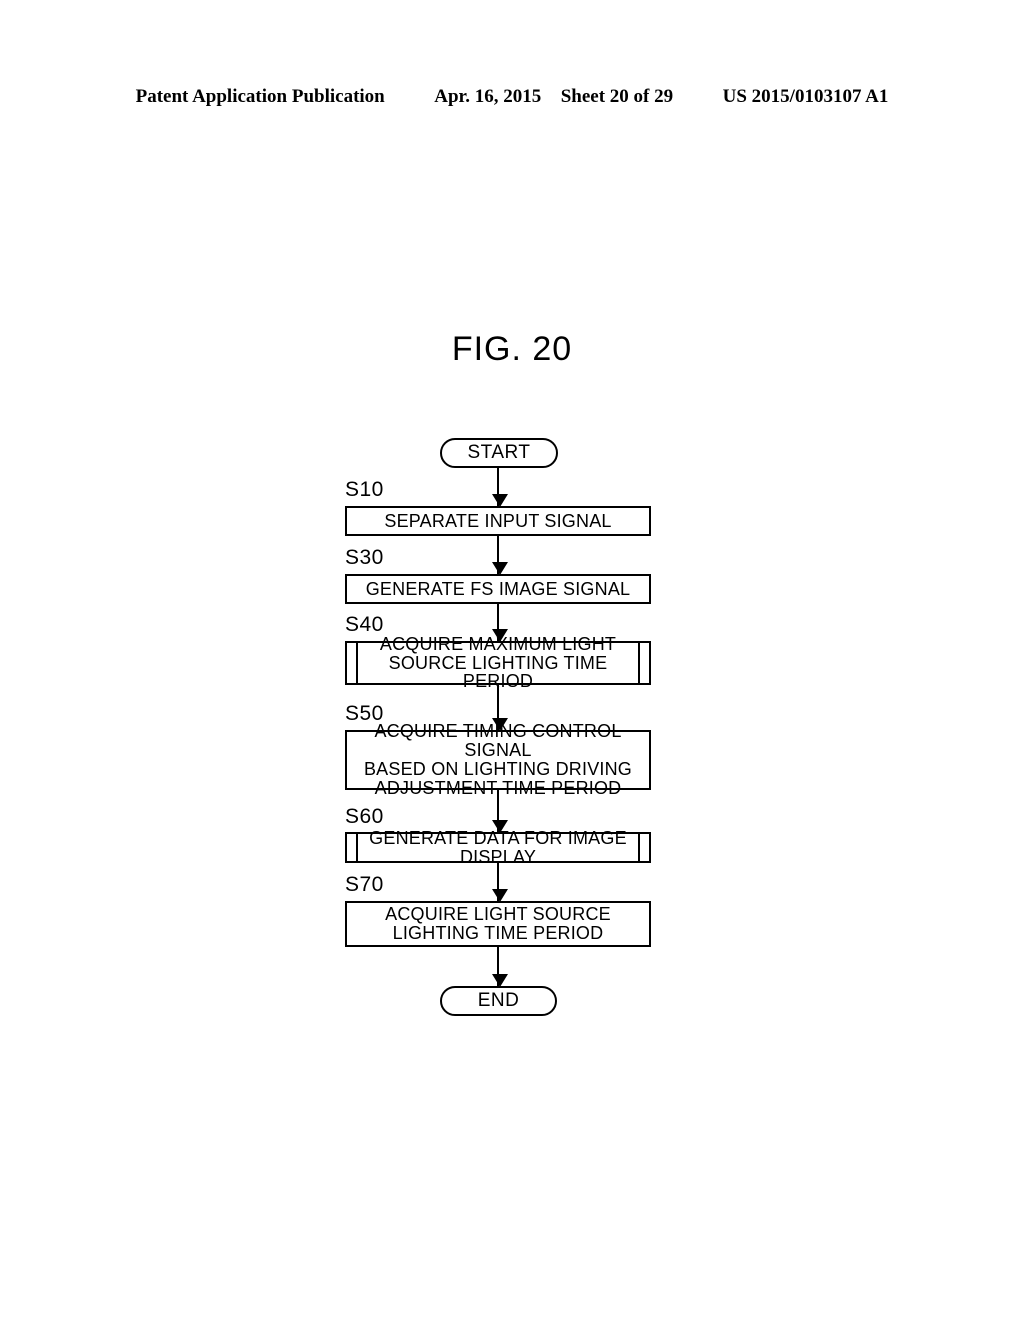  I want to click on end-terminal-label: END, so click(498, 1000).